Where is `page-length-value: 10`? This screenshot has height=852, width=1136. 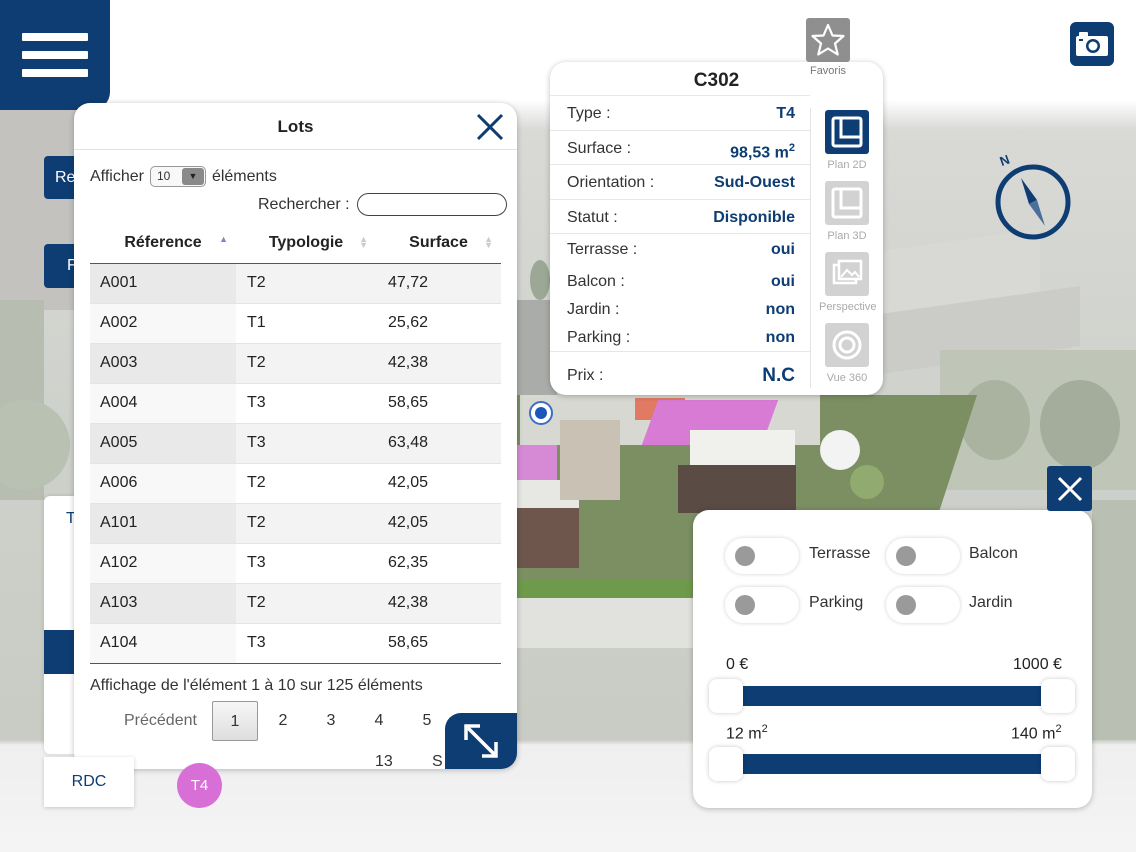
page-length-value: 10 is located at coordinates (163, 176).